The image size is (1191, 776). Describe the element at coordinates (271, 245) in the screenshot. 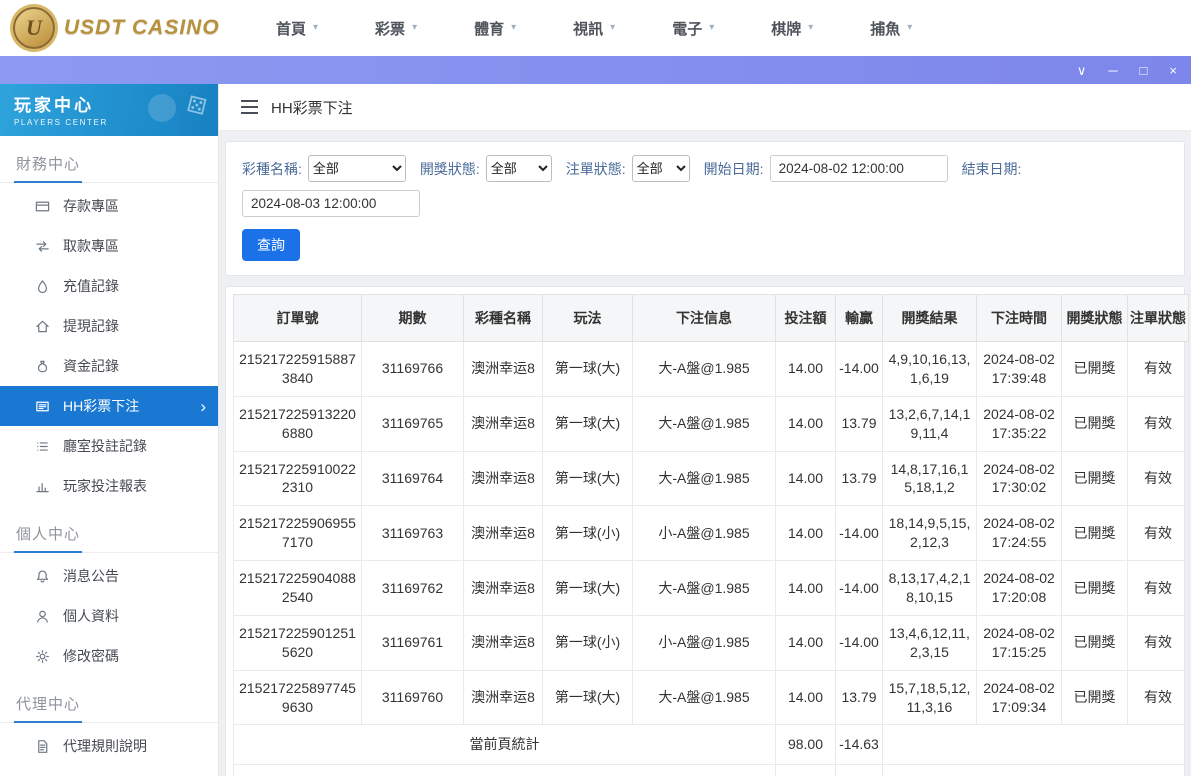

I see `search-button: 查詢` at that location.